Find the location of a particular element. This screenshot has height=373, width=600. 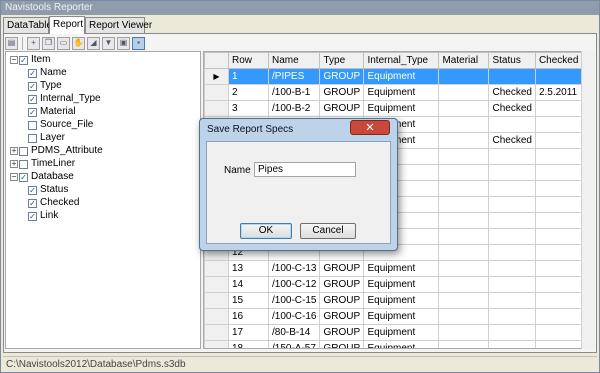

copy-icon: ❐ is located at coordinates (48, 43).